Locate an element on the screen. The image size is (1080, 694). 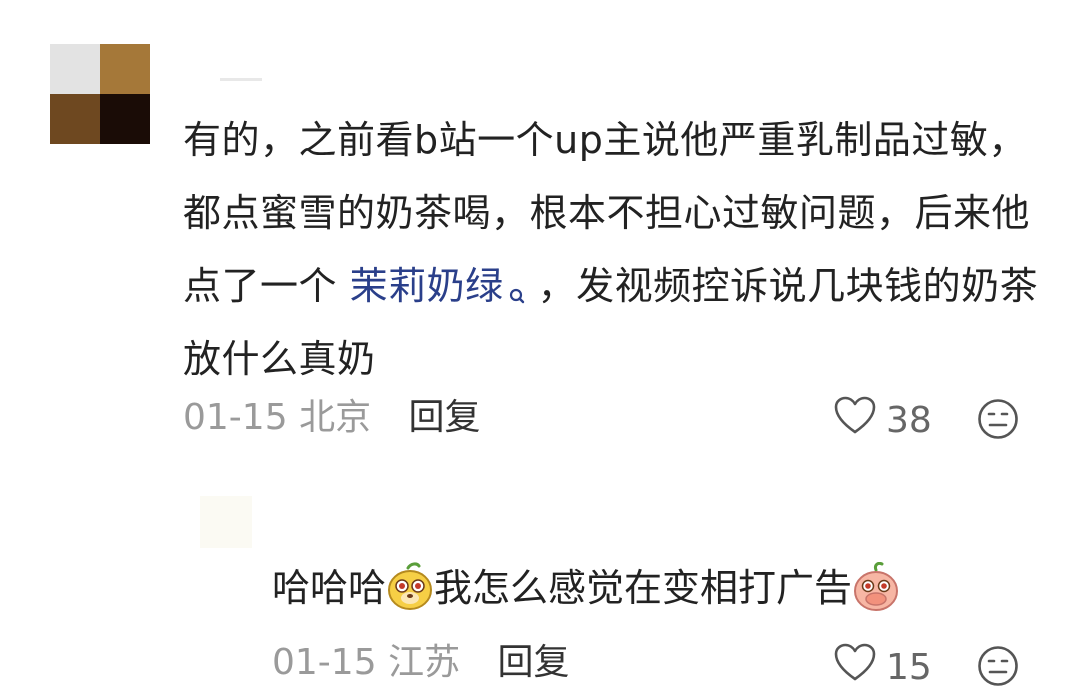
reply-avatar is located at coordinates (226, 522).